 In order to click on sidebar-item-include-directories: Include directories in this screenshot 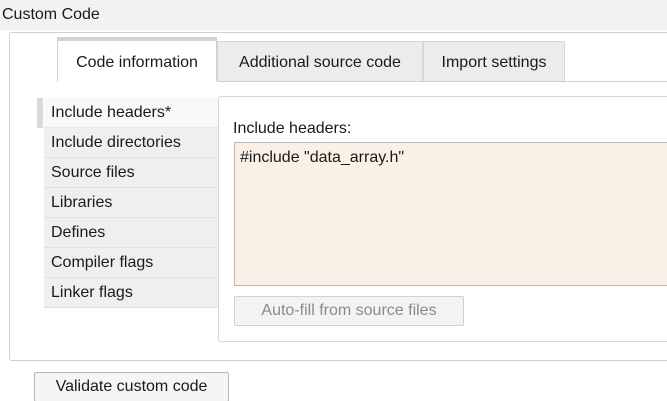, I will do `click(131, 143)`.